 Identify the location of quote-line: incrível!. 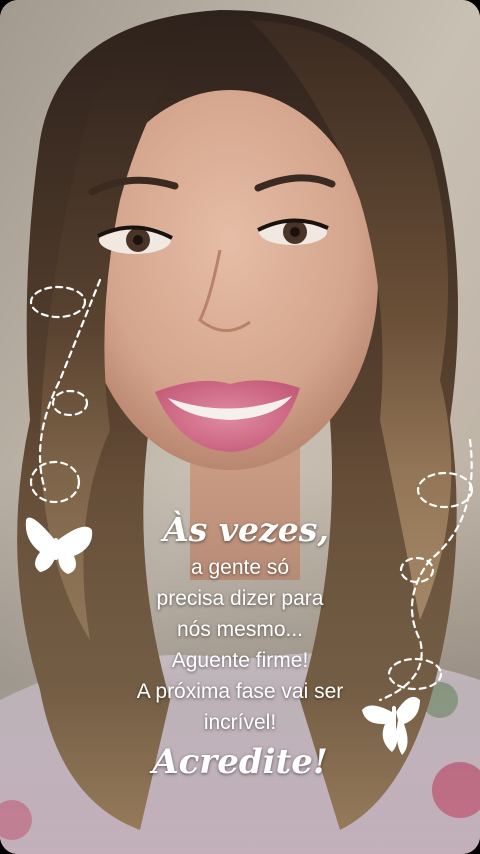
(240, 722).